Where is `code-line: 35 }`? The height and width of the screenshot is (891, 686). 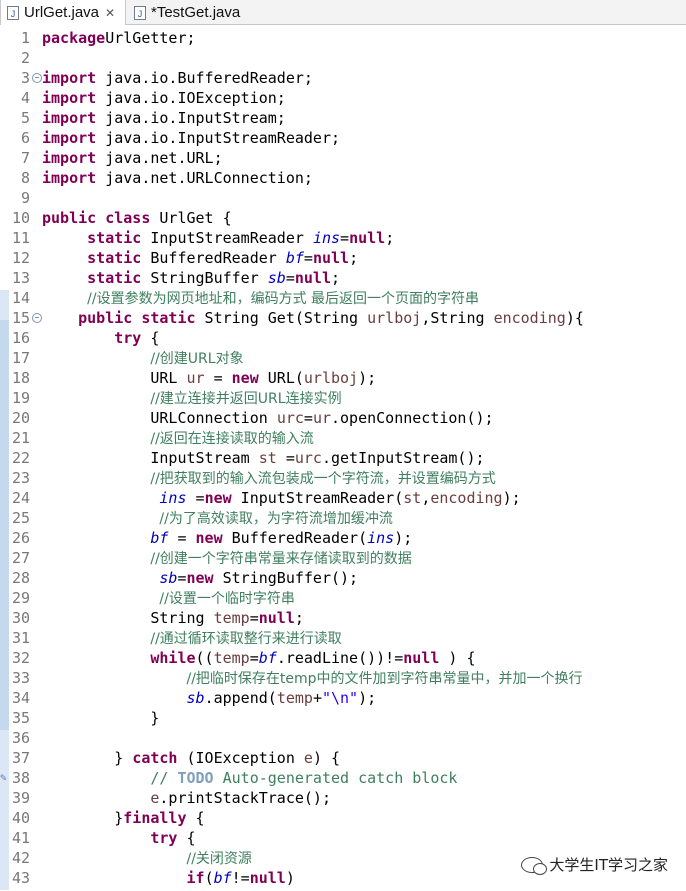
code-line: 35 } is located at coordinates (343, 718).